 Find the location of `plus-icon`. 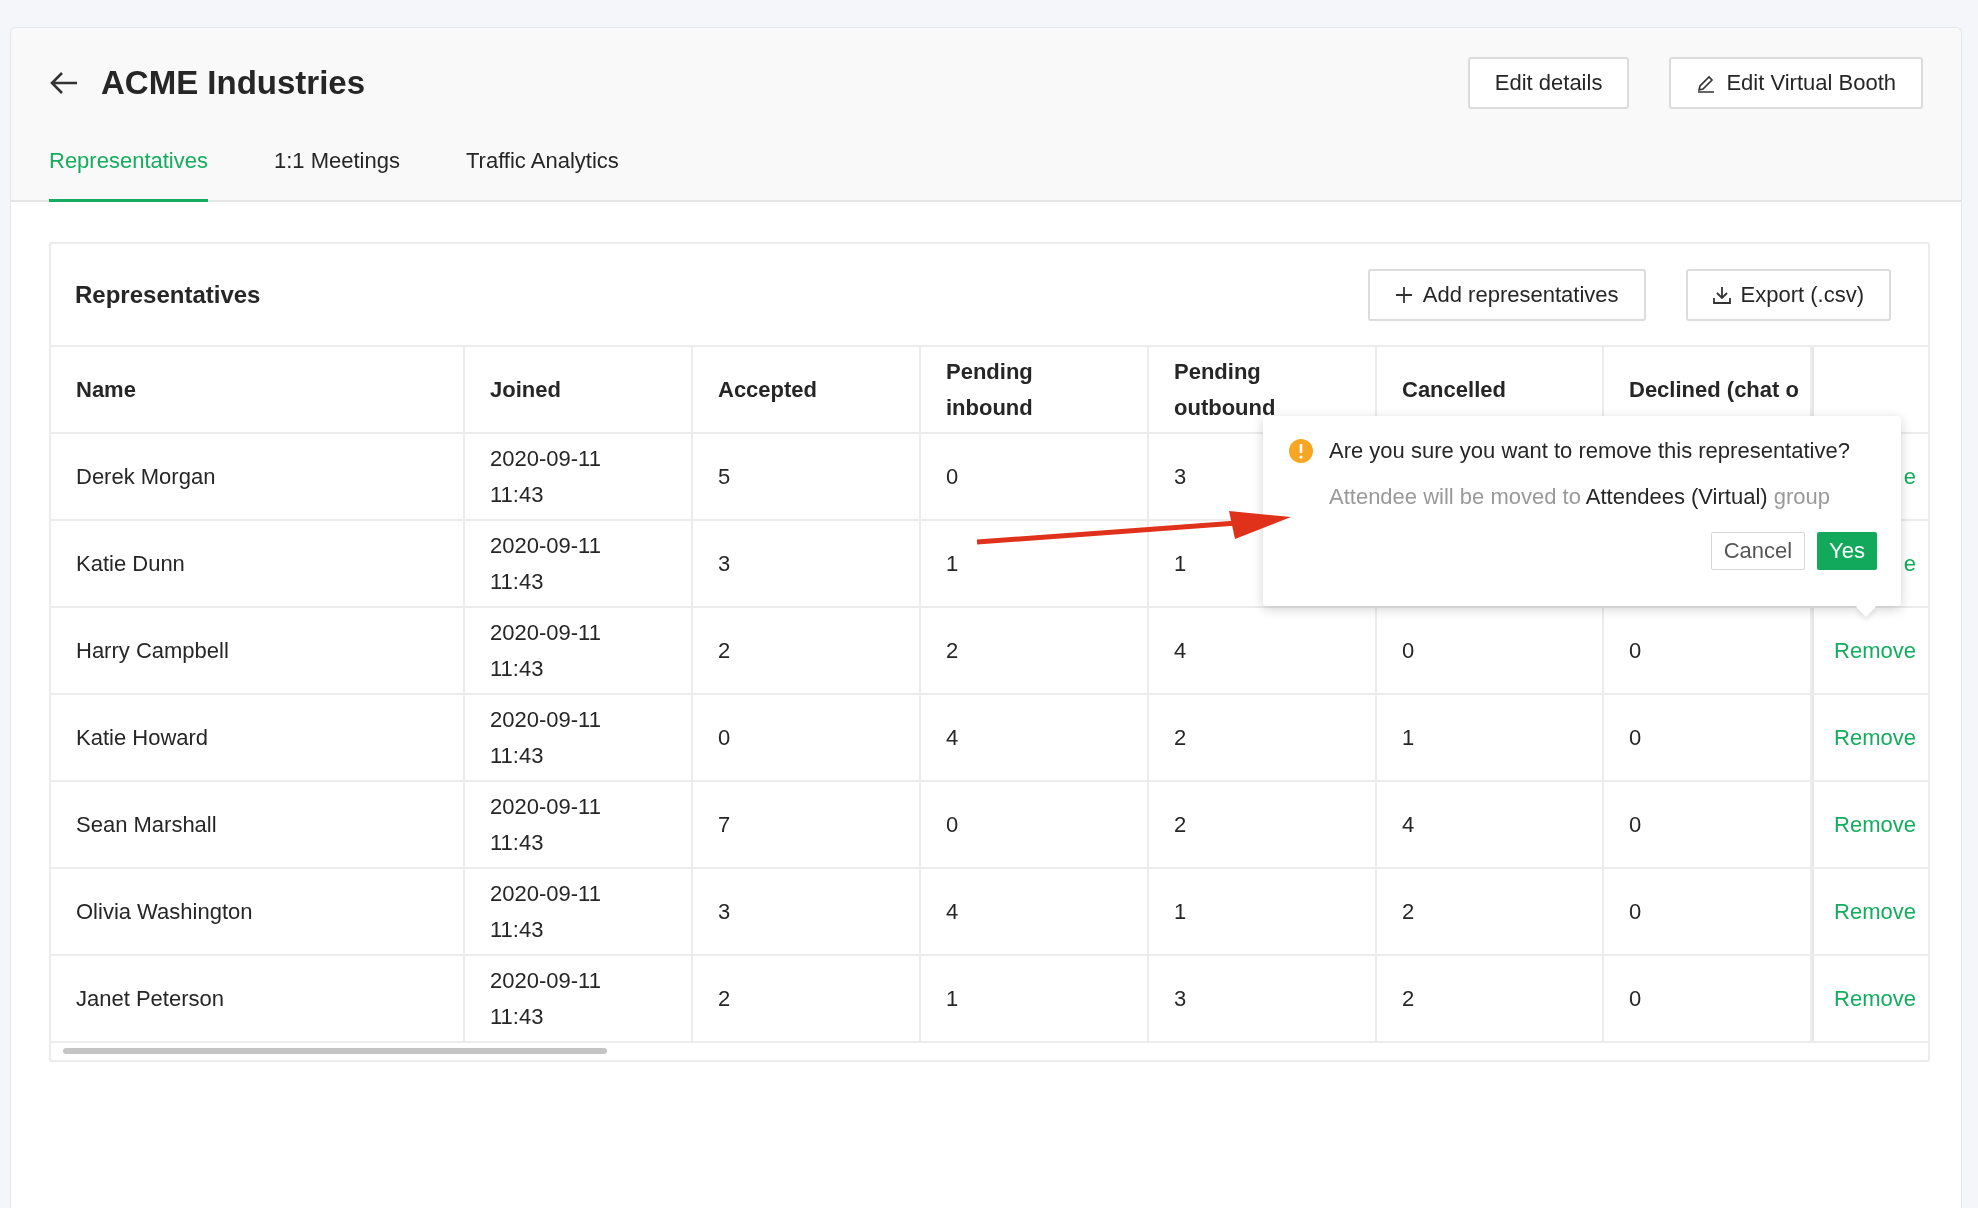

plus-icon is located at coordinates (1403, 294).